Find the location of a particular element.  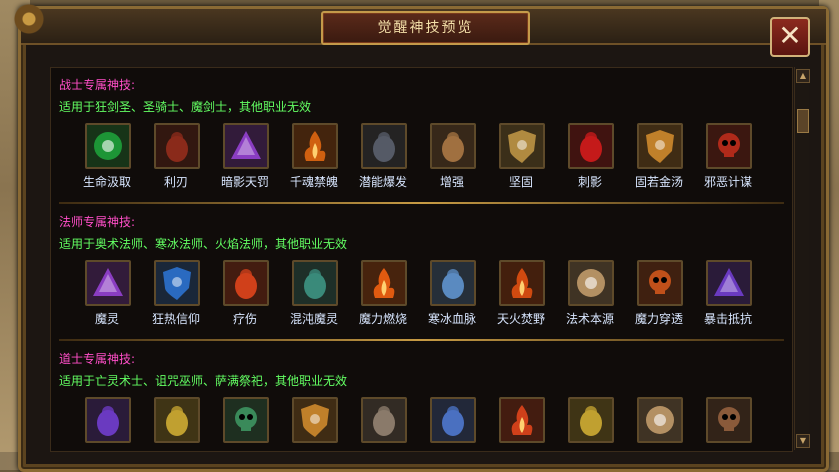

section-title: 法师专属神技: is located at coordinates (97, 222).